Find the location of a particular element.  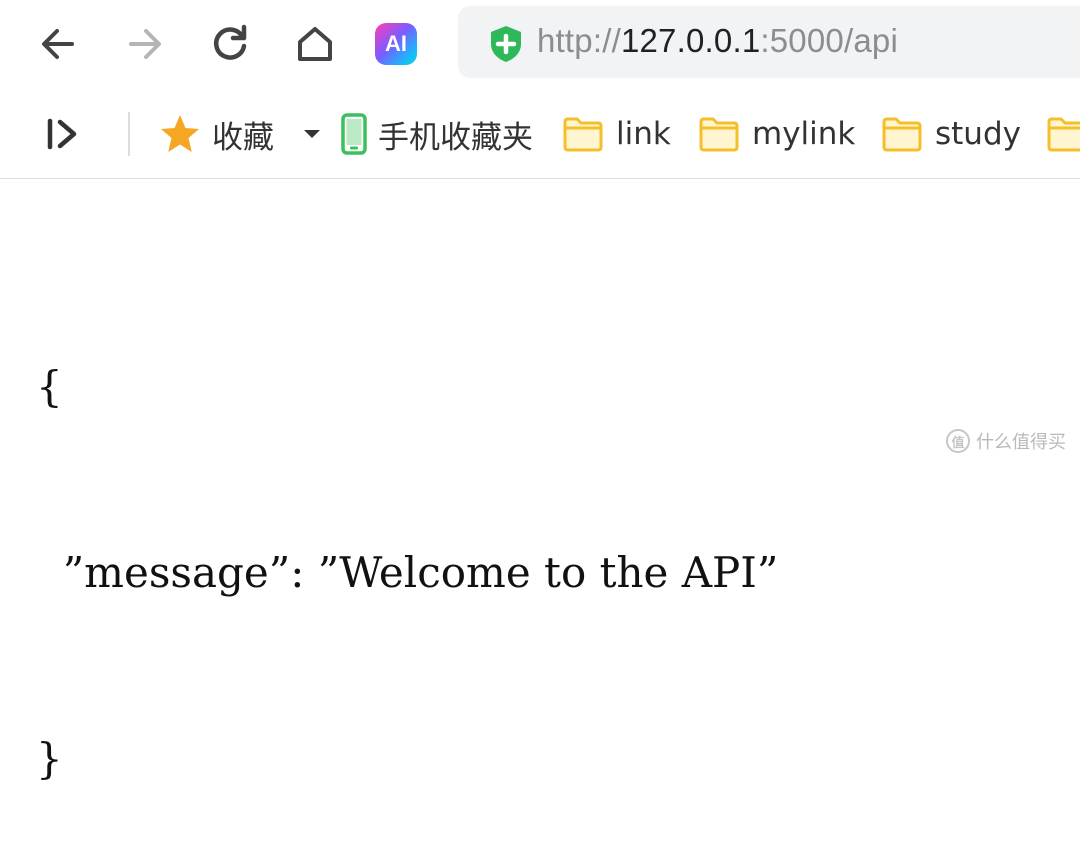

shield-icon is located at coordinates (506, 44).